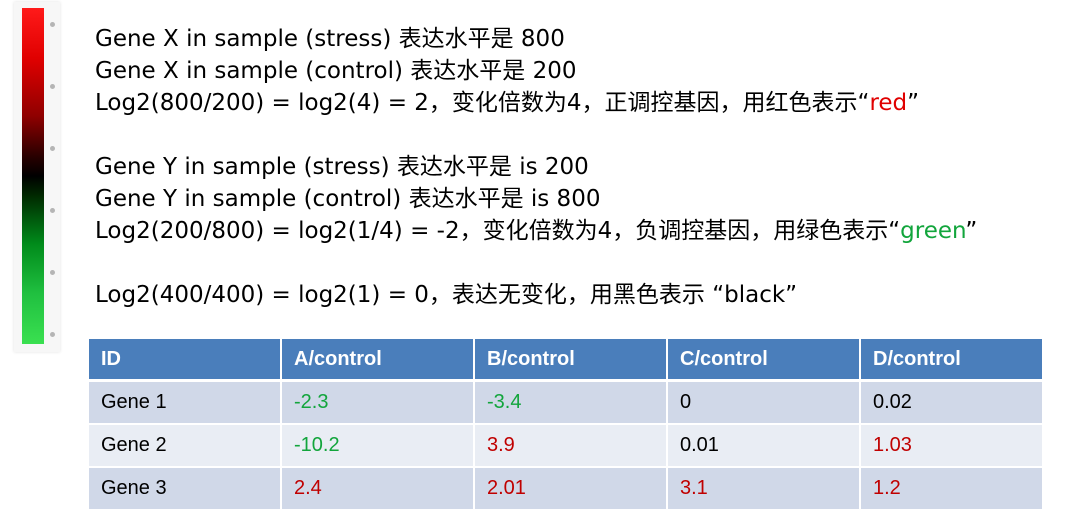 The width and height of the screenshot is (1065, 517). I want to click on table-cell: 0, so click(764, 403).